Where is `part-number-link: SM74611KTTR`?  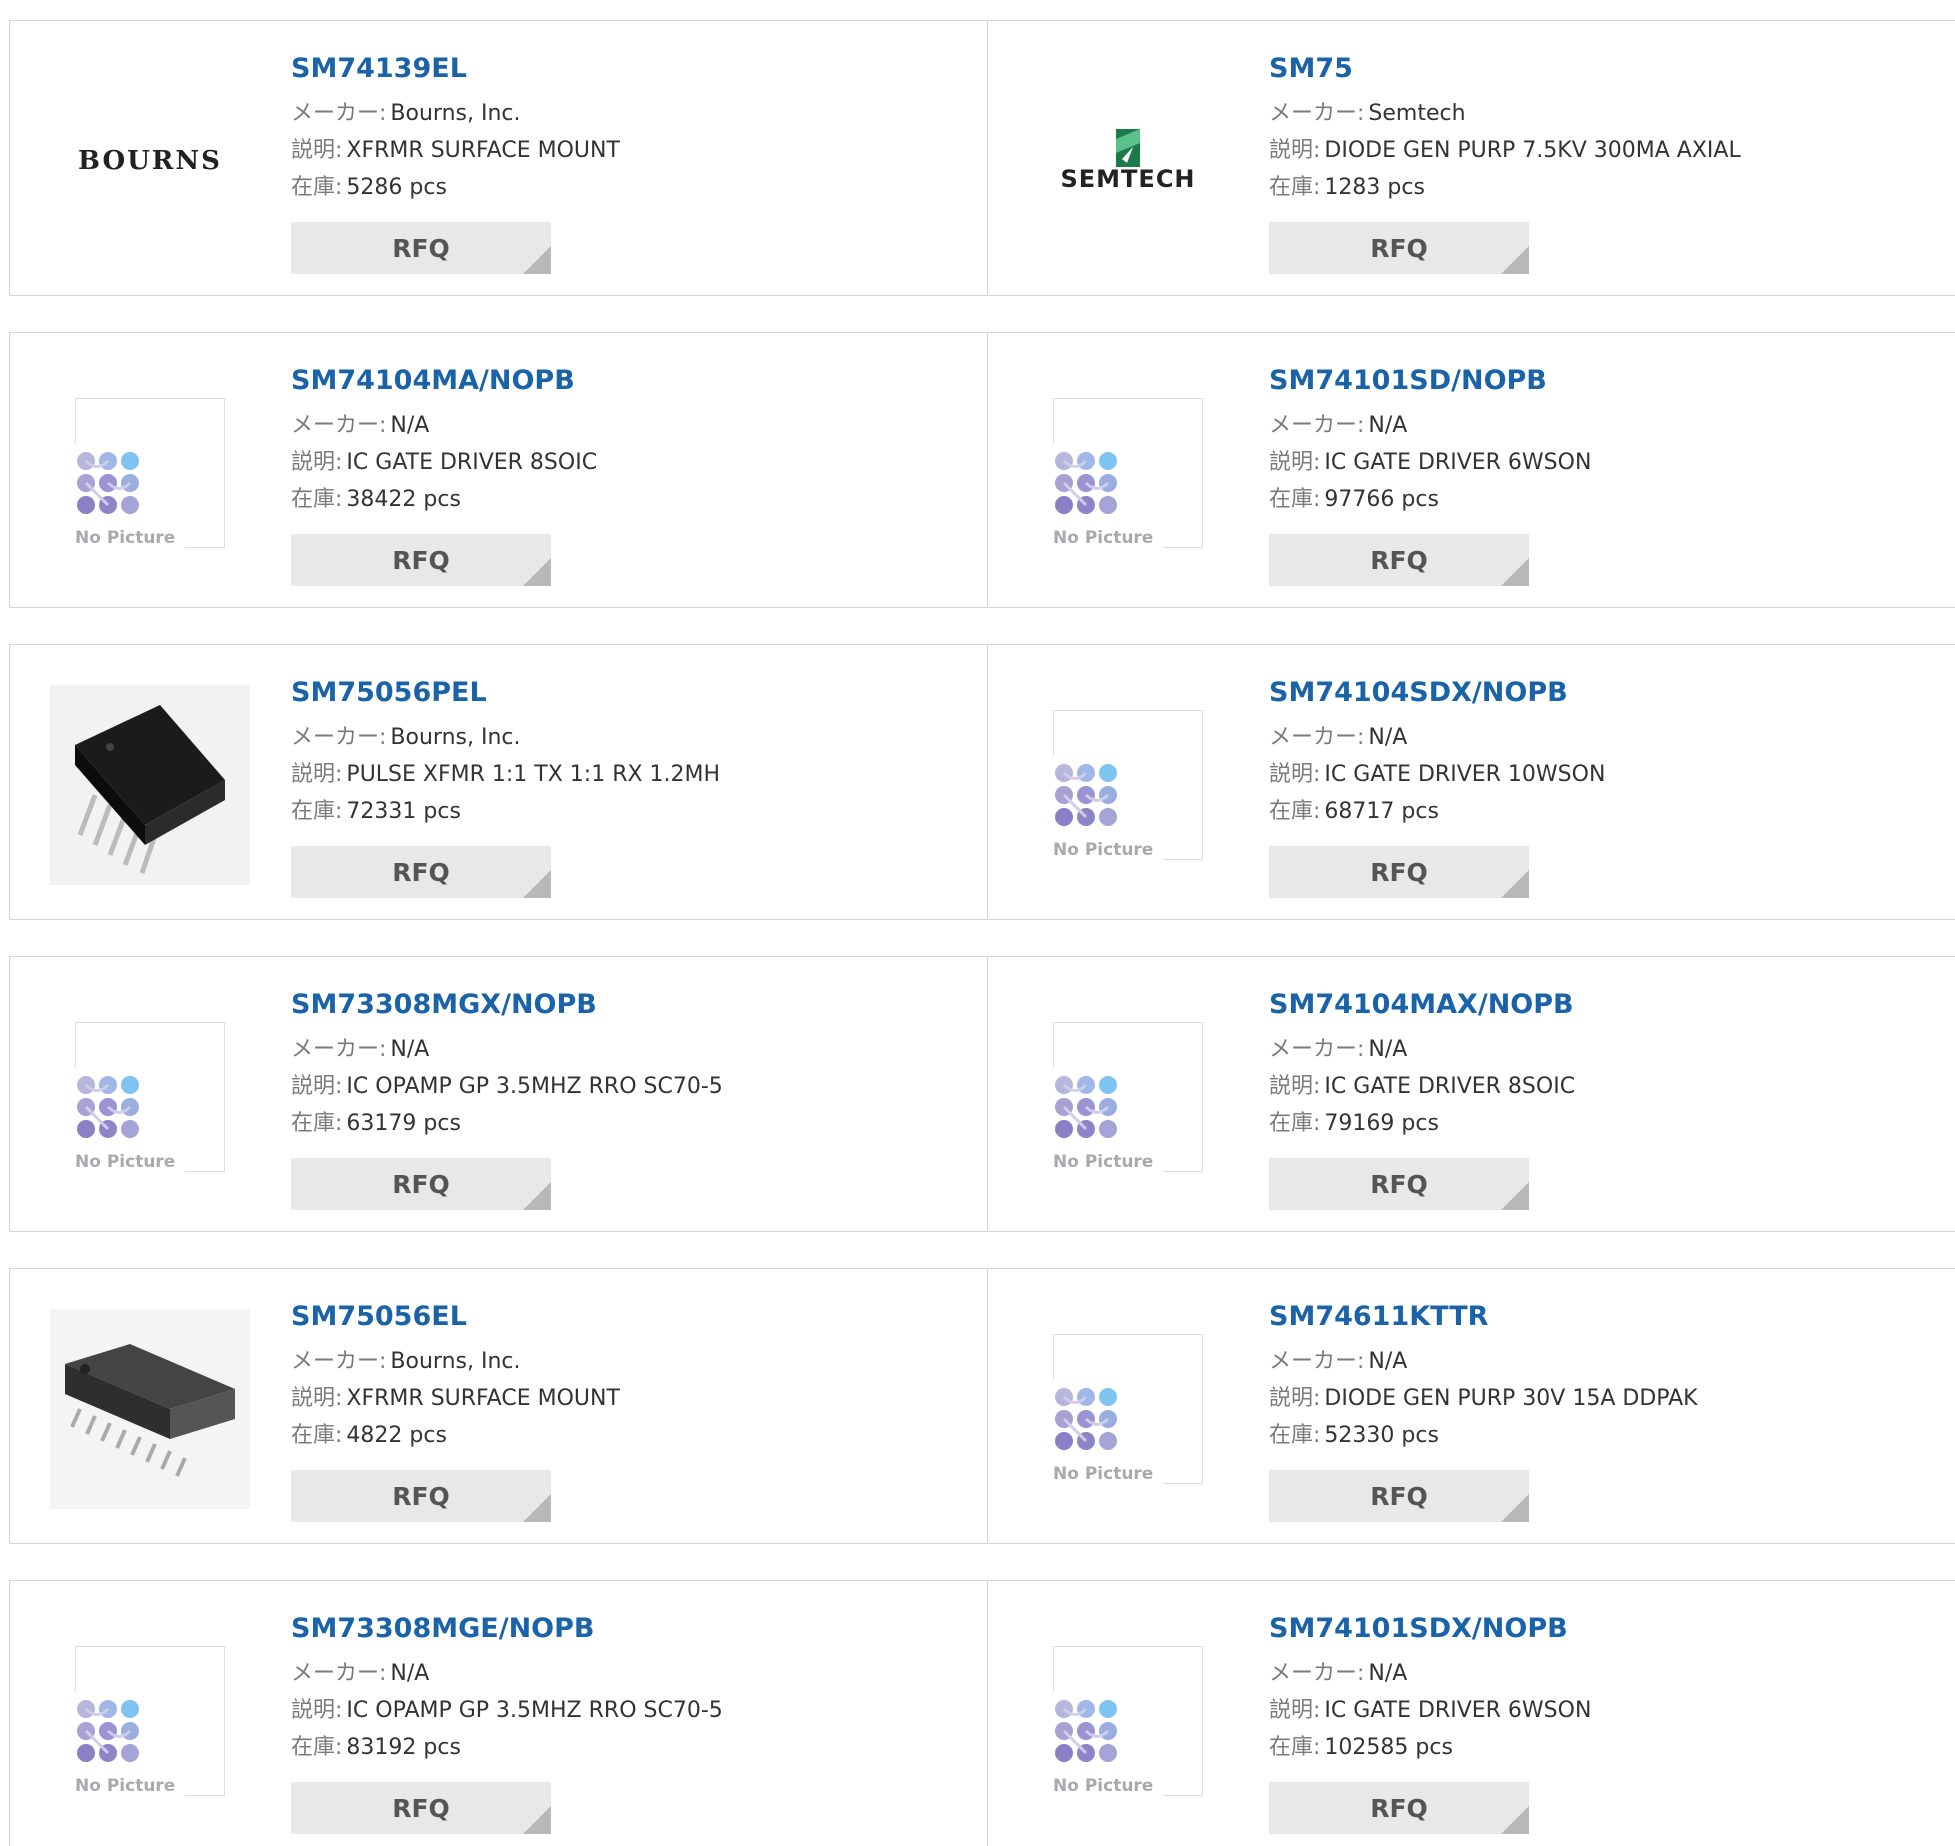
part-number-link: SM74611KTTR is located at coordinates (1483, 1317).